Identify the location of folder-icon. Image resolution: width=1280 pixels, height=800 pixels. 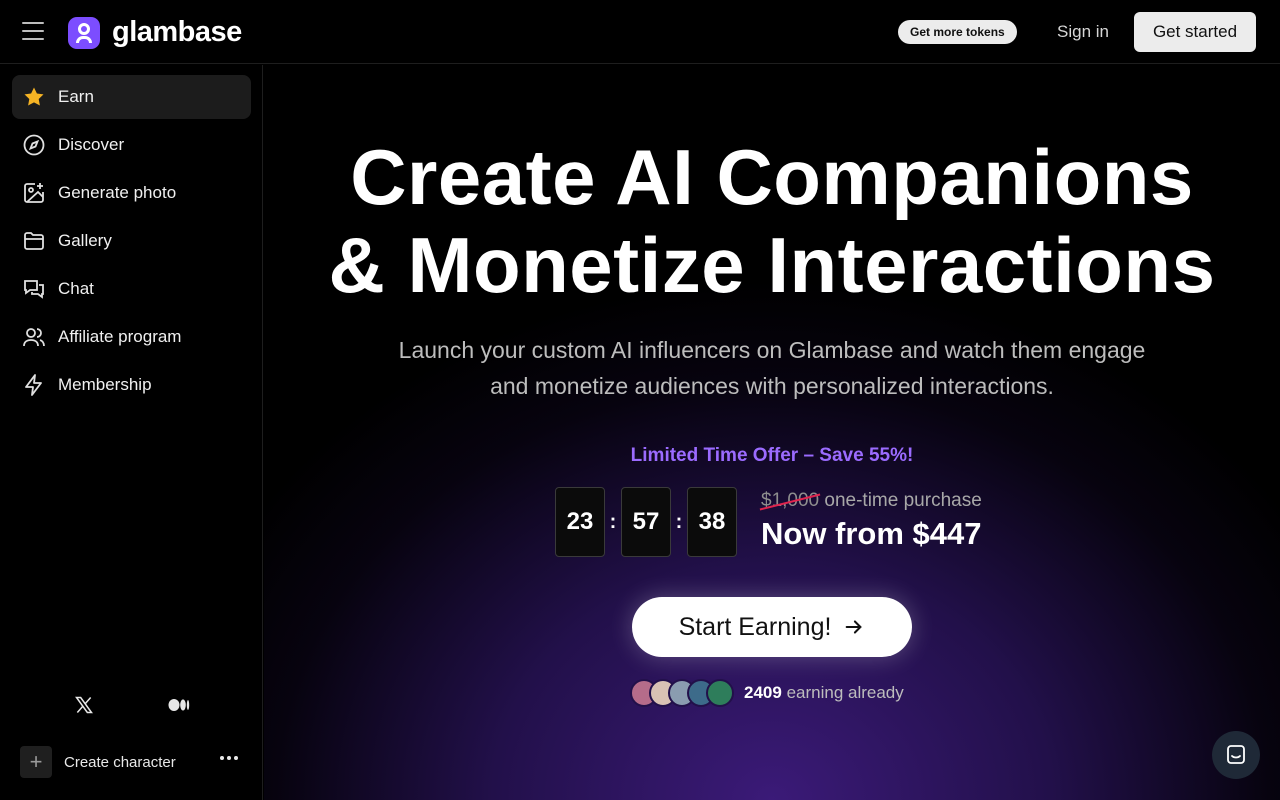
(34, 241).